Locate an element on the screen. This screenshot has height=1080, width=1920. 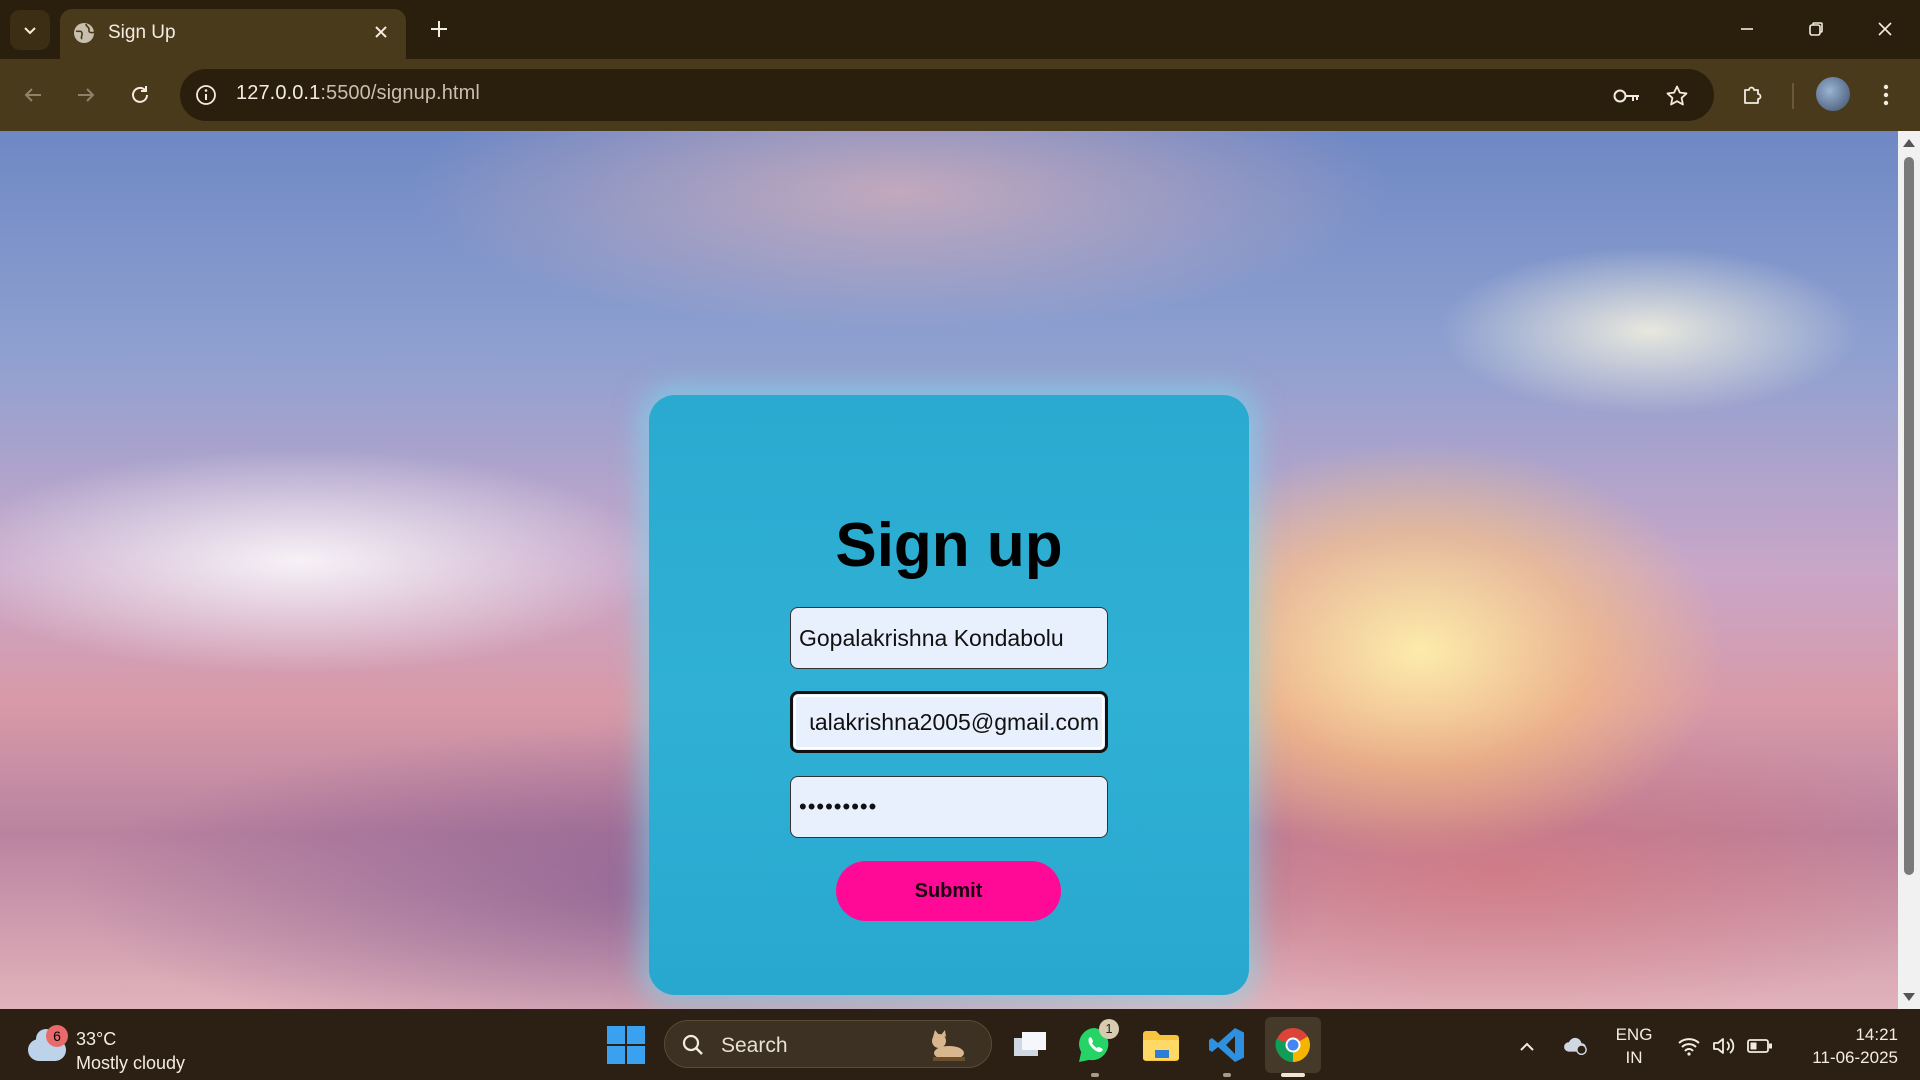
task-view-button is located at coordinates (1030, 1045).